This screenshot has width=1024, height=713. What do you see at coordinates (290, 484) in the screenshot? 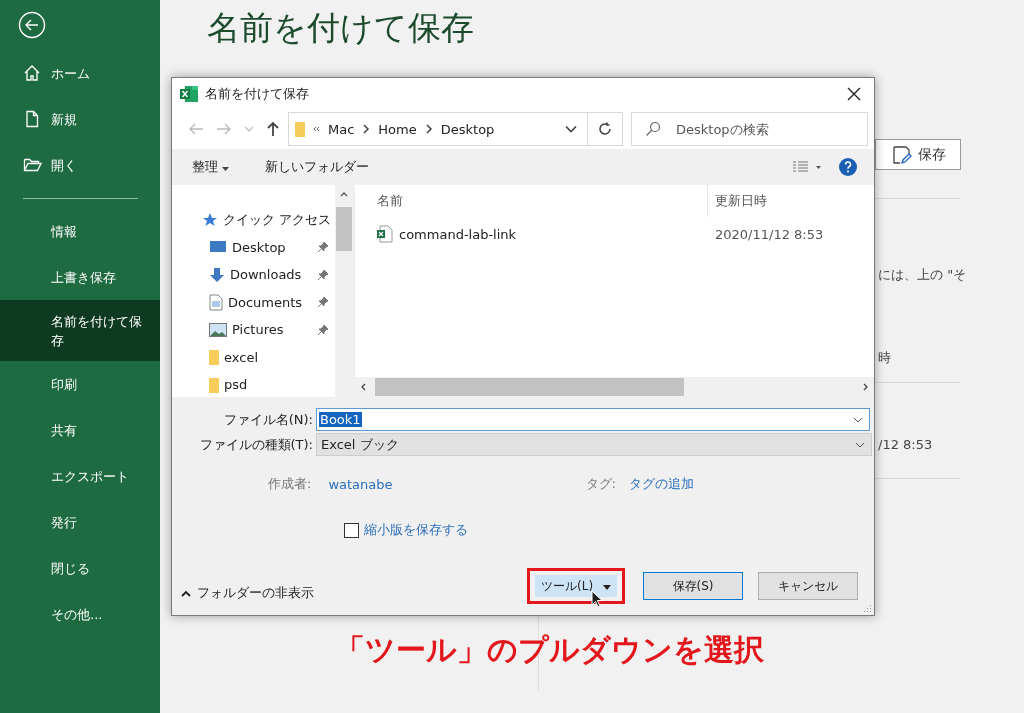
I see `author-label: 作成者:` at bounding box center [290, 484].